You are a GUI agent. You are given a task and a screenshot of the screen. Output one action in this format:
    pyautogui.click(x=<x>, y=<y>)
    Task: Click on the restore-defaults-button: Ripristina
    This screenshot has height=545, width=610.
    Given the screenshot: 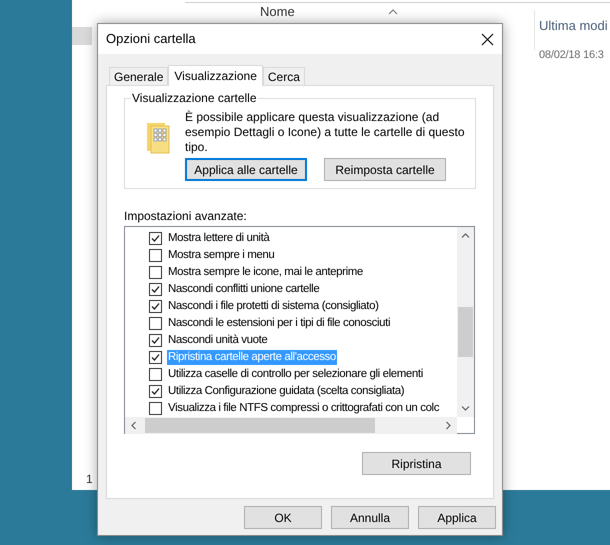 What is the action you would take?
    pyautogui.click(x=416, y=463)
    